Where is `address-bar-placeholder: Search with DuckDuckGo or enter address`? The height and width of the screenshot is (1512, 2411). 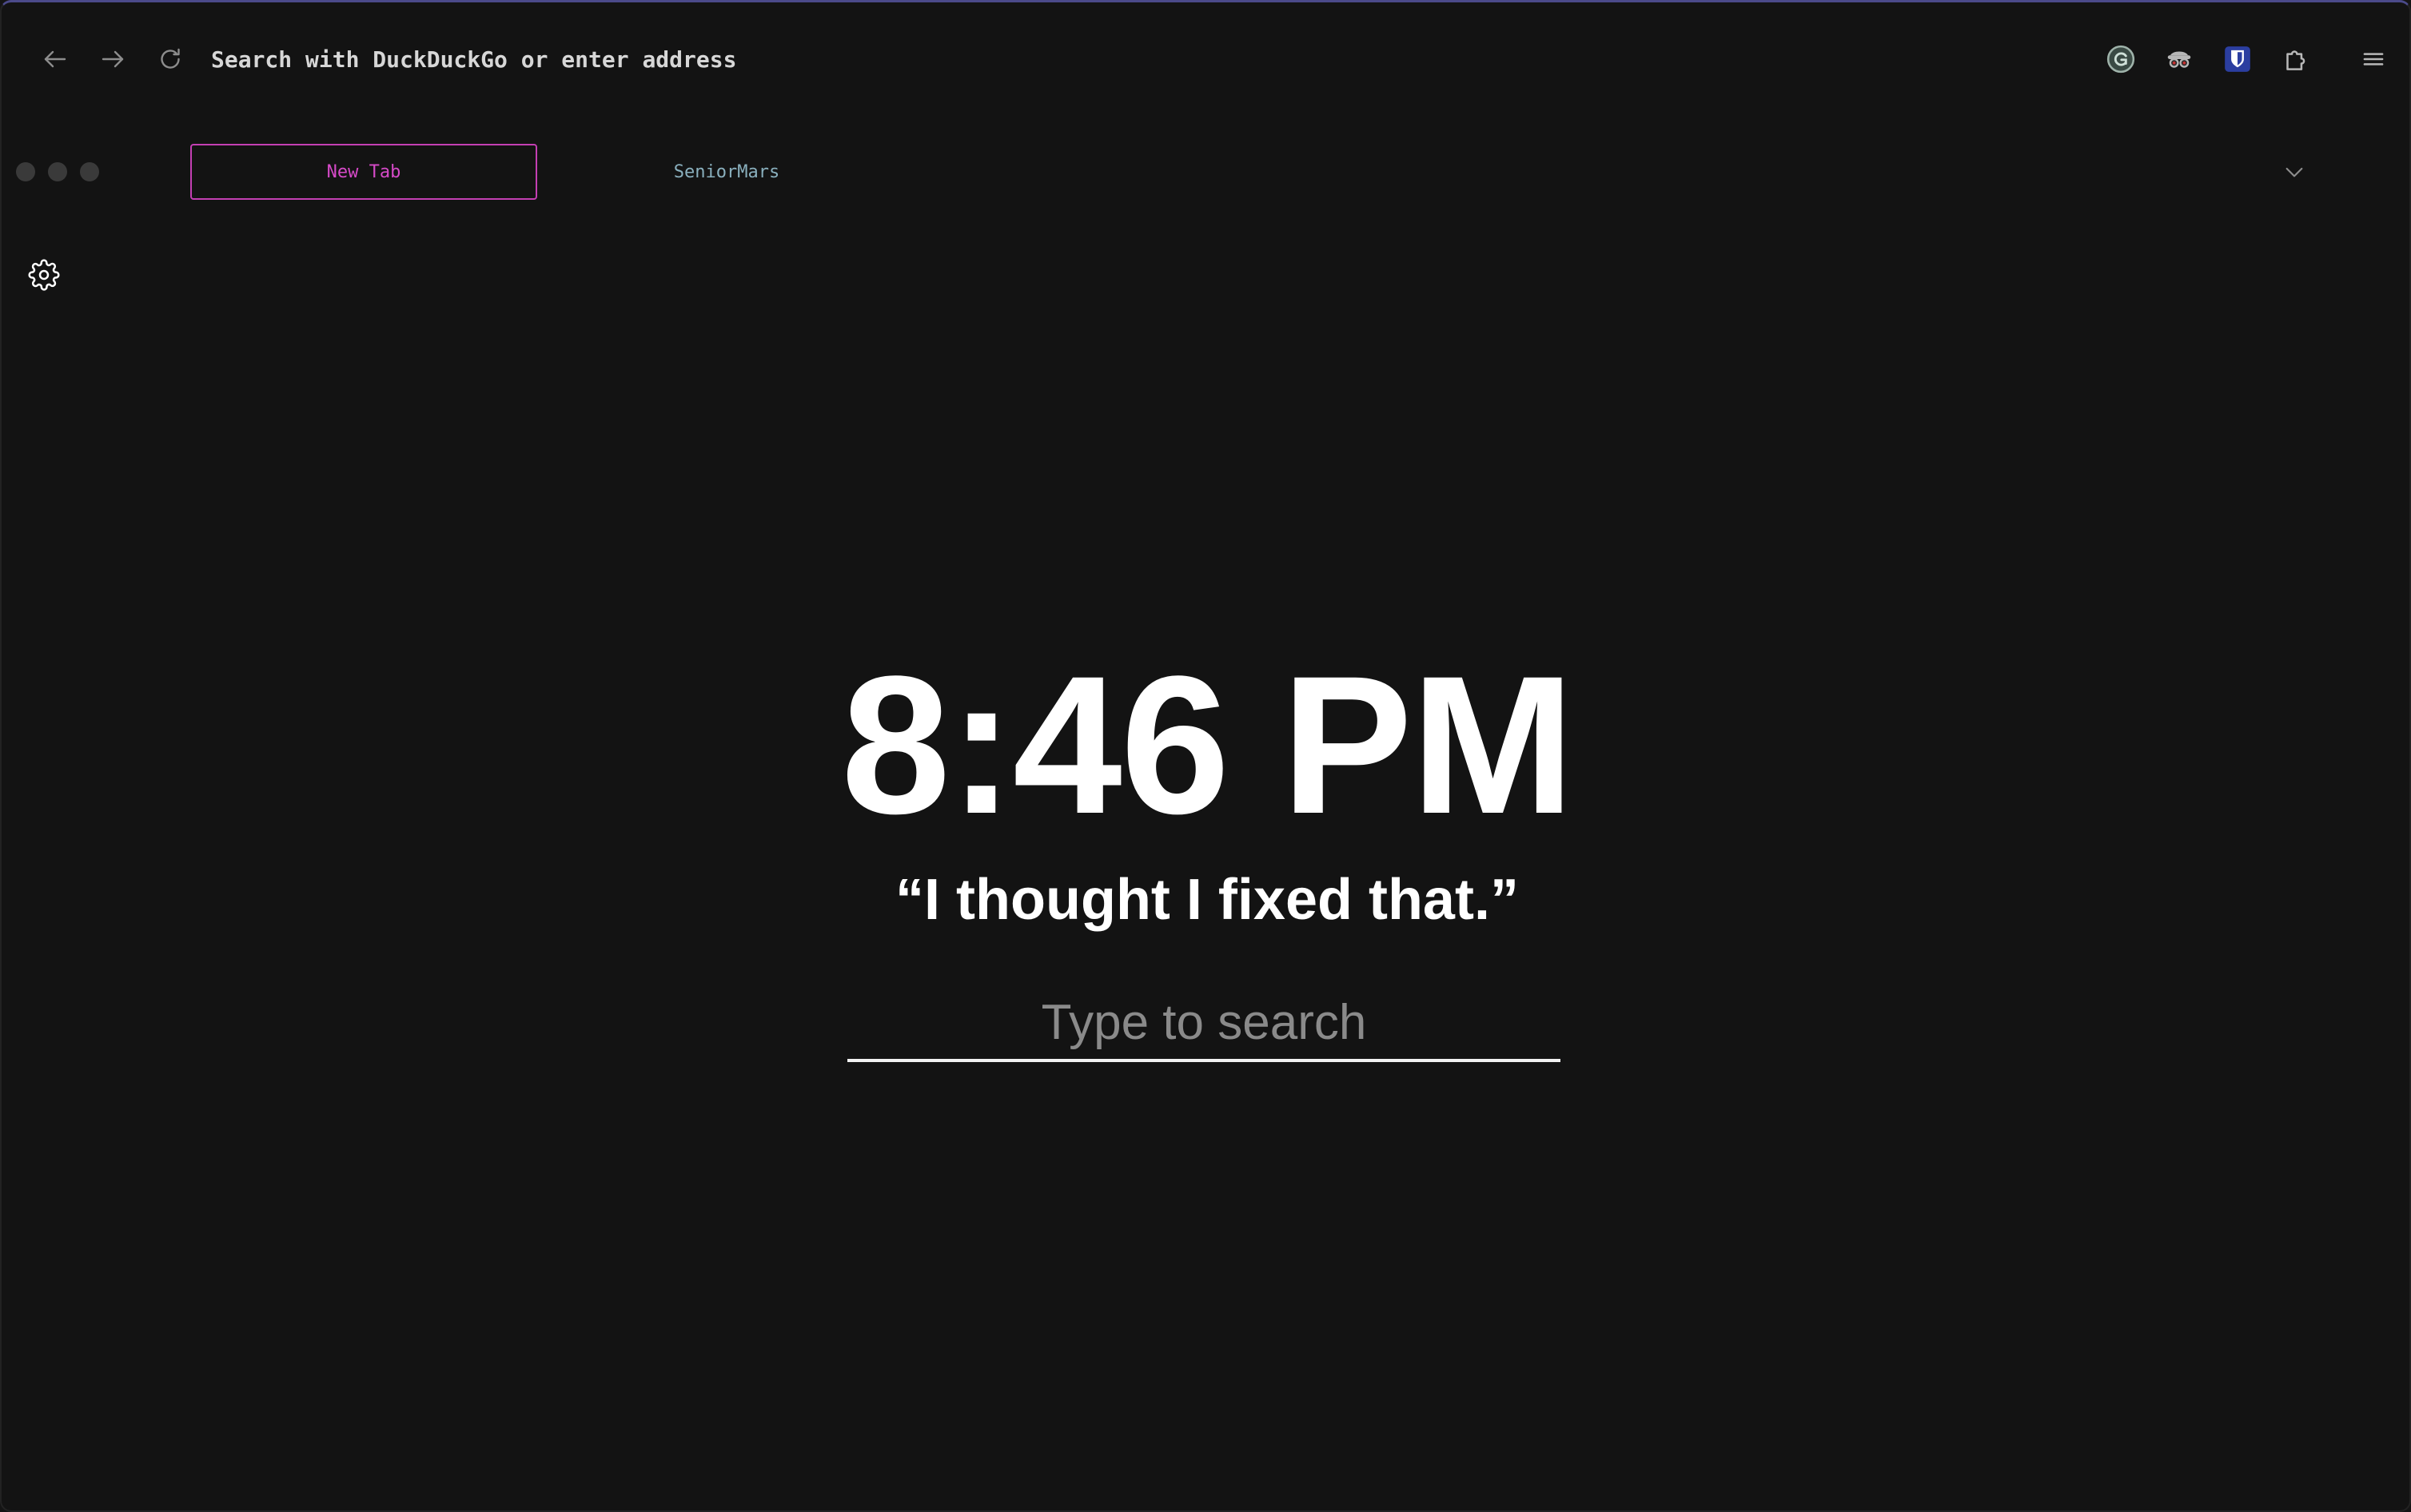
address-bar-placeholder: Search with DuckDuckGo or enter address is located at coordinates (474, 59).